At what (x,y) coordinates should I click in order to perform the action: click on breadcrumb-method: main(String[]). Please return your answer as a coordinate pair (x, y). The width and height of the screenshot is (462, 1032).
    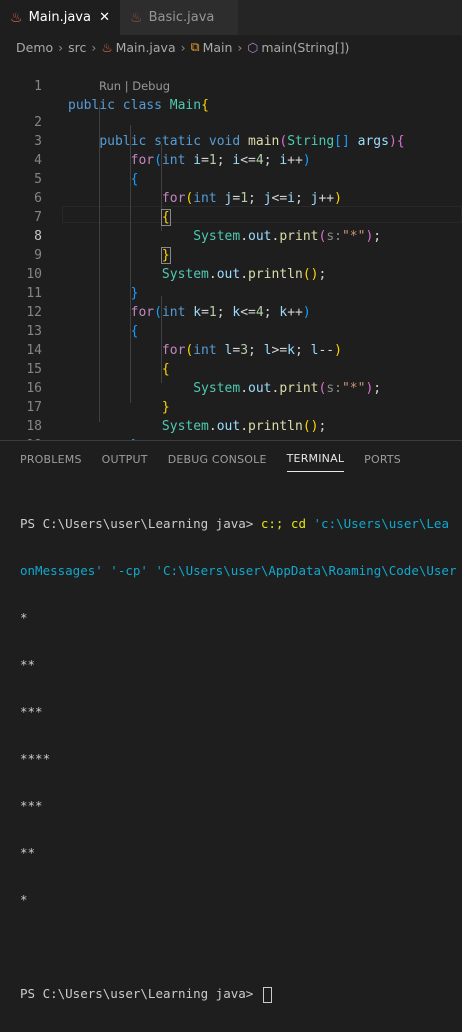
    Looking at the image, I should click on (305, 47).